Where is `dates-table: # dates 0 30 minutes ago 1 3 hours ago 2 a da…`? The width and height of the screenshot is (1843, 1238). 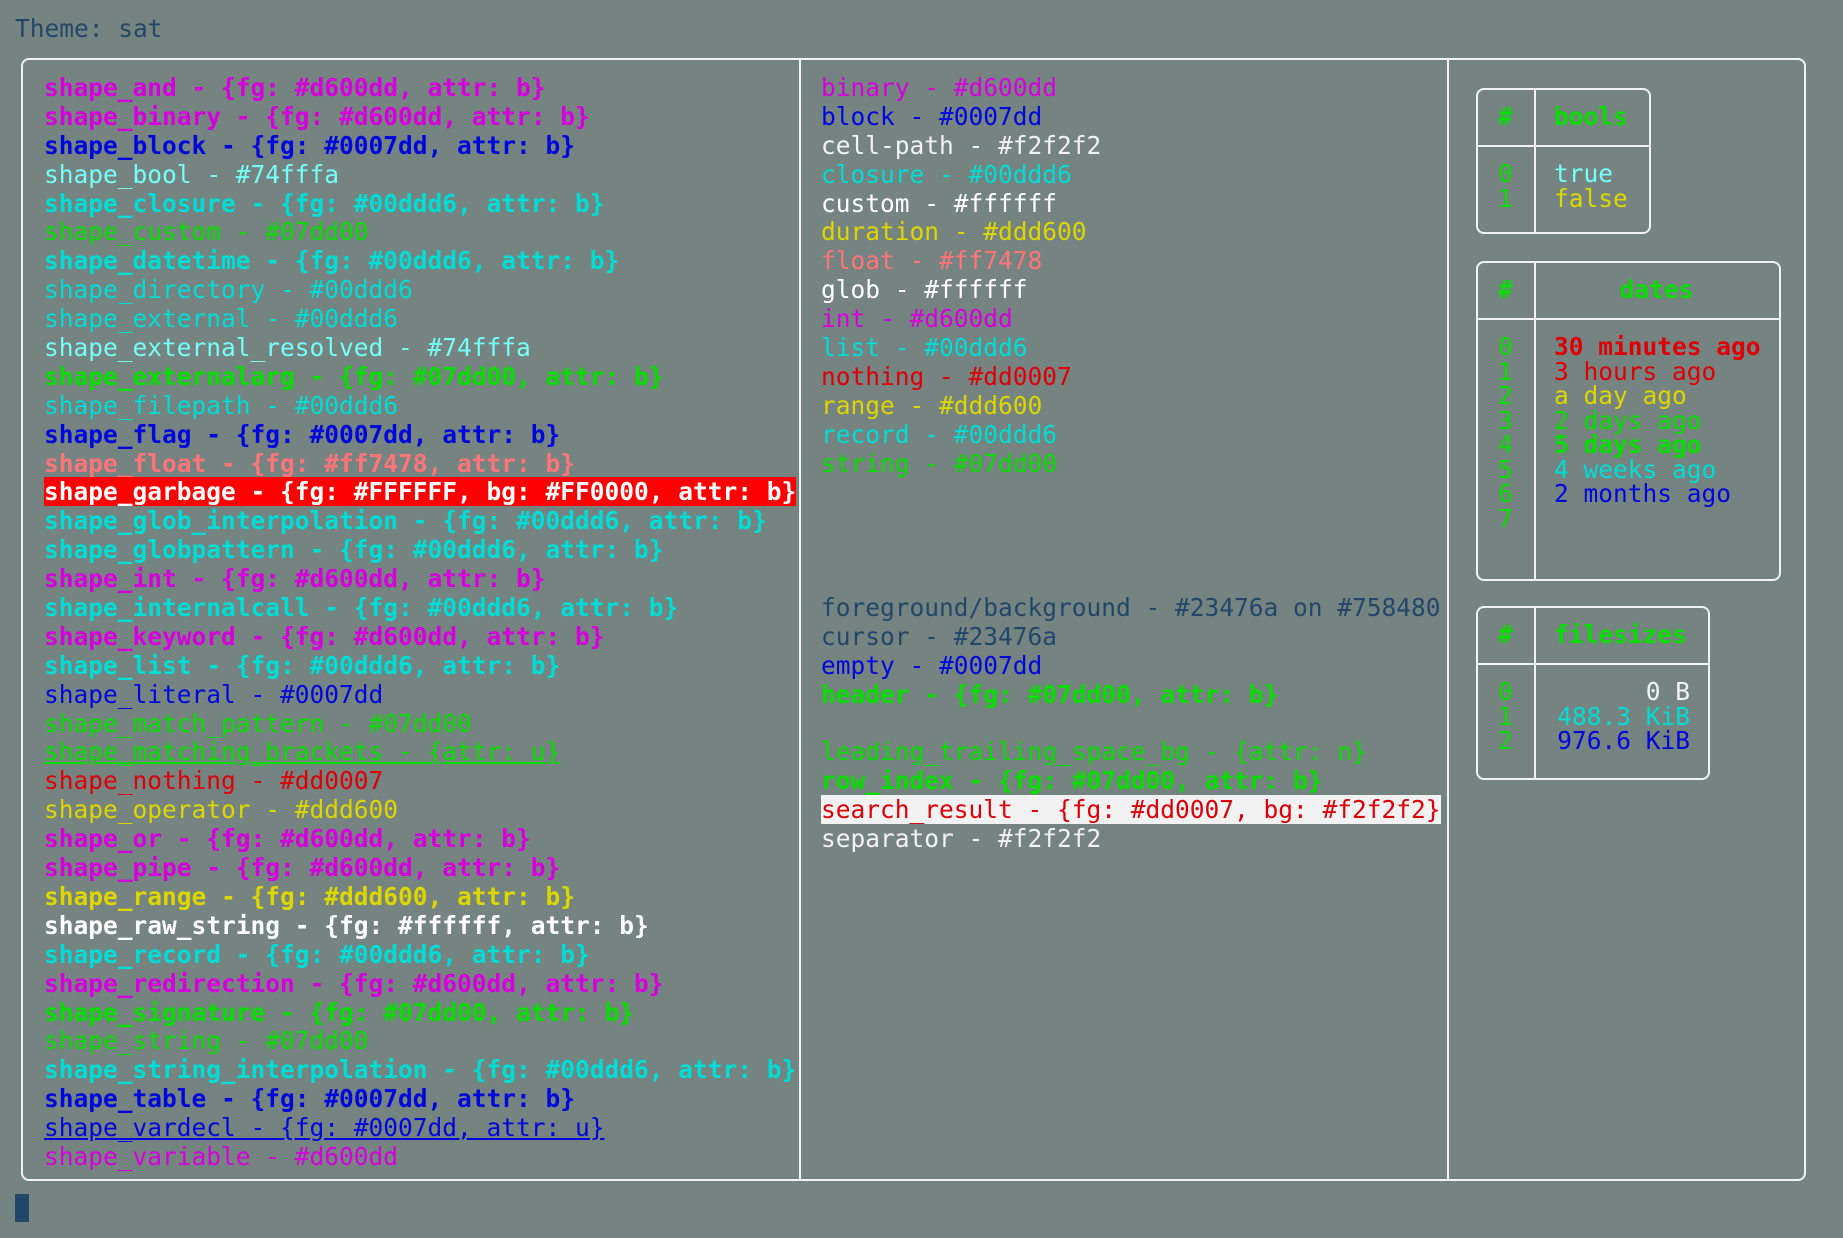 dates-table: # dates 0 30 minutes ago 1 3 hours ago 2 a da… is located at coordinates (1628, 421).